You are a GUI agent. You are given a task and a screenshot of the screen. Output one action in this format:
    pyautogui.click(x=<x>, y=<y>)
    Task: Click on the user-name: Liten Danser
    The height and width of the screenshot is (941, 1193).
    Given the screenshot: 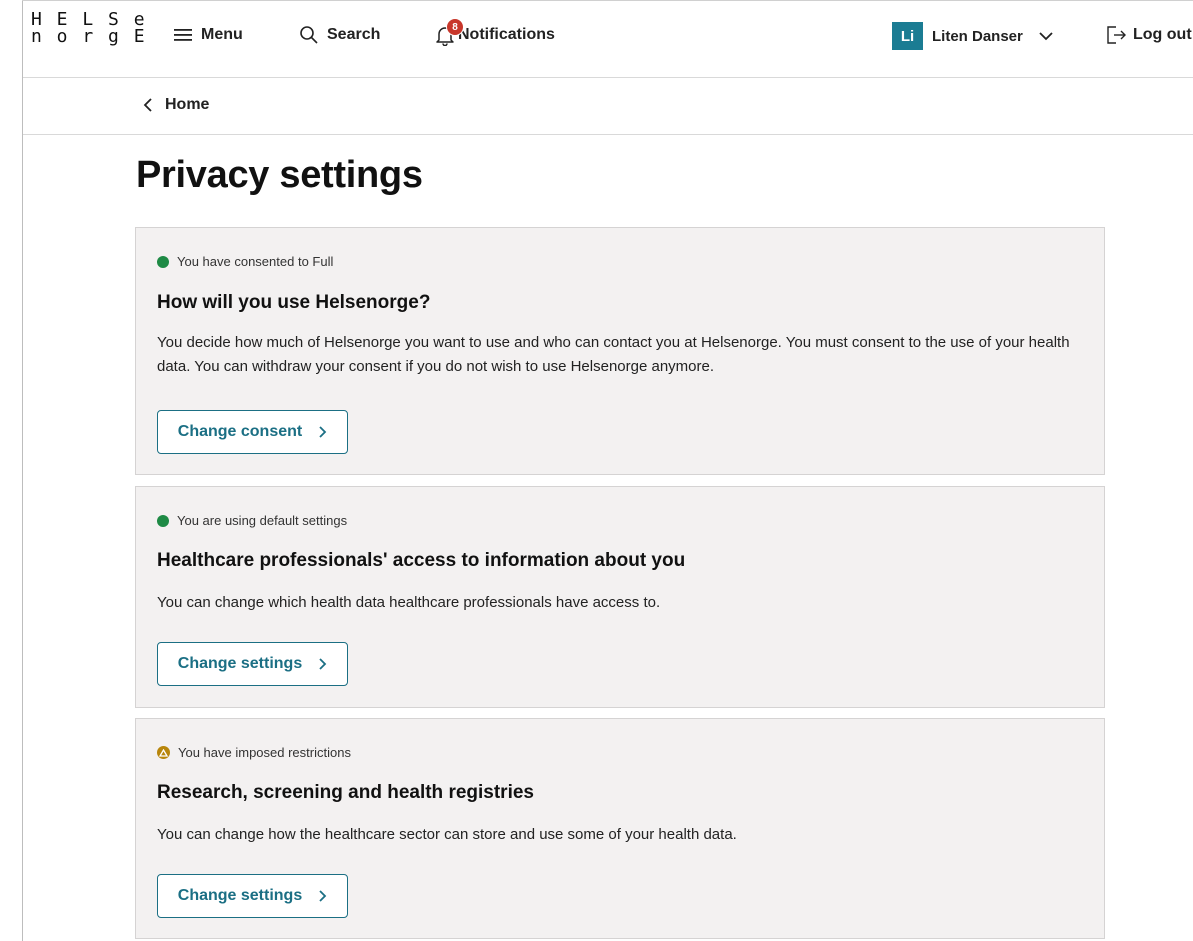 What is the action you would take?
    pyautogui.click(x=977, y=36)
    